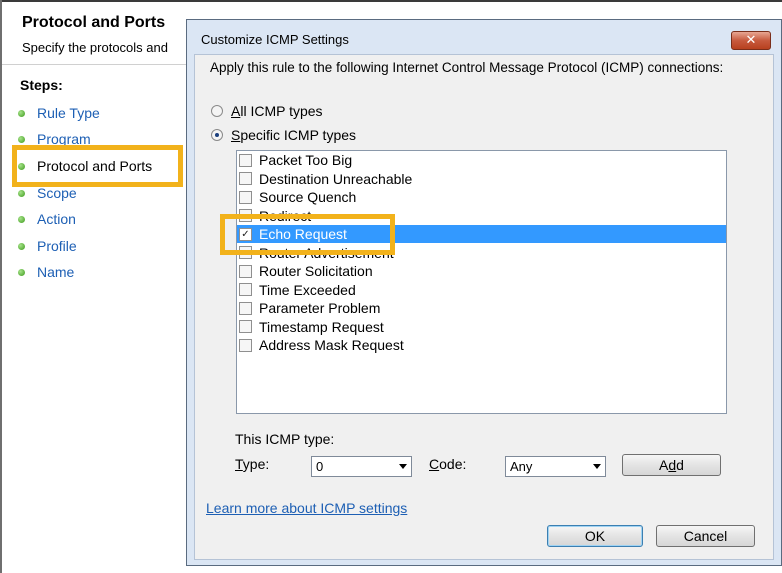 The image size is (782, 573). What do you see at coordinates (434, 464) in the screenshot?
I see `mnemonic: C` at bounding box center [434, 464].